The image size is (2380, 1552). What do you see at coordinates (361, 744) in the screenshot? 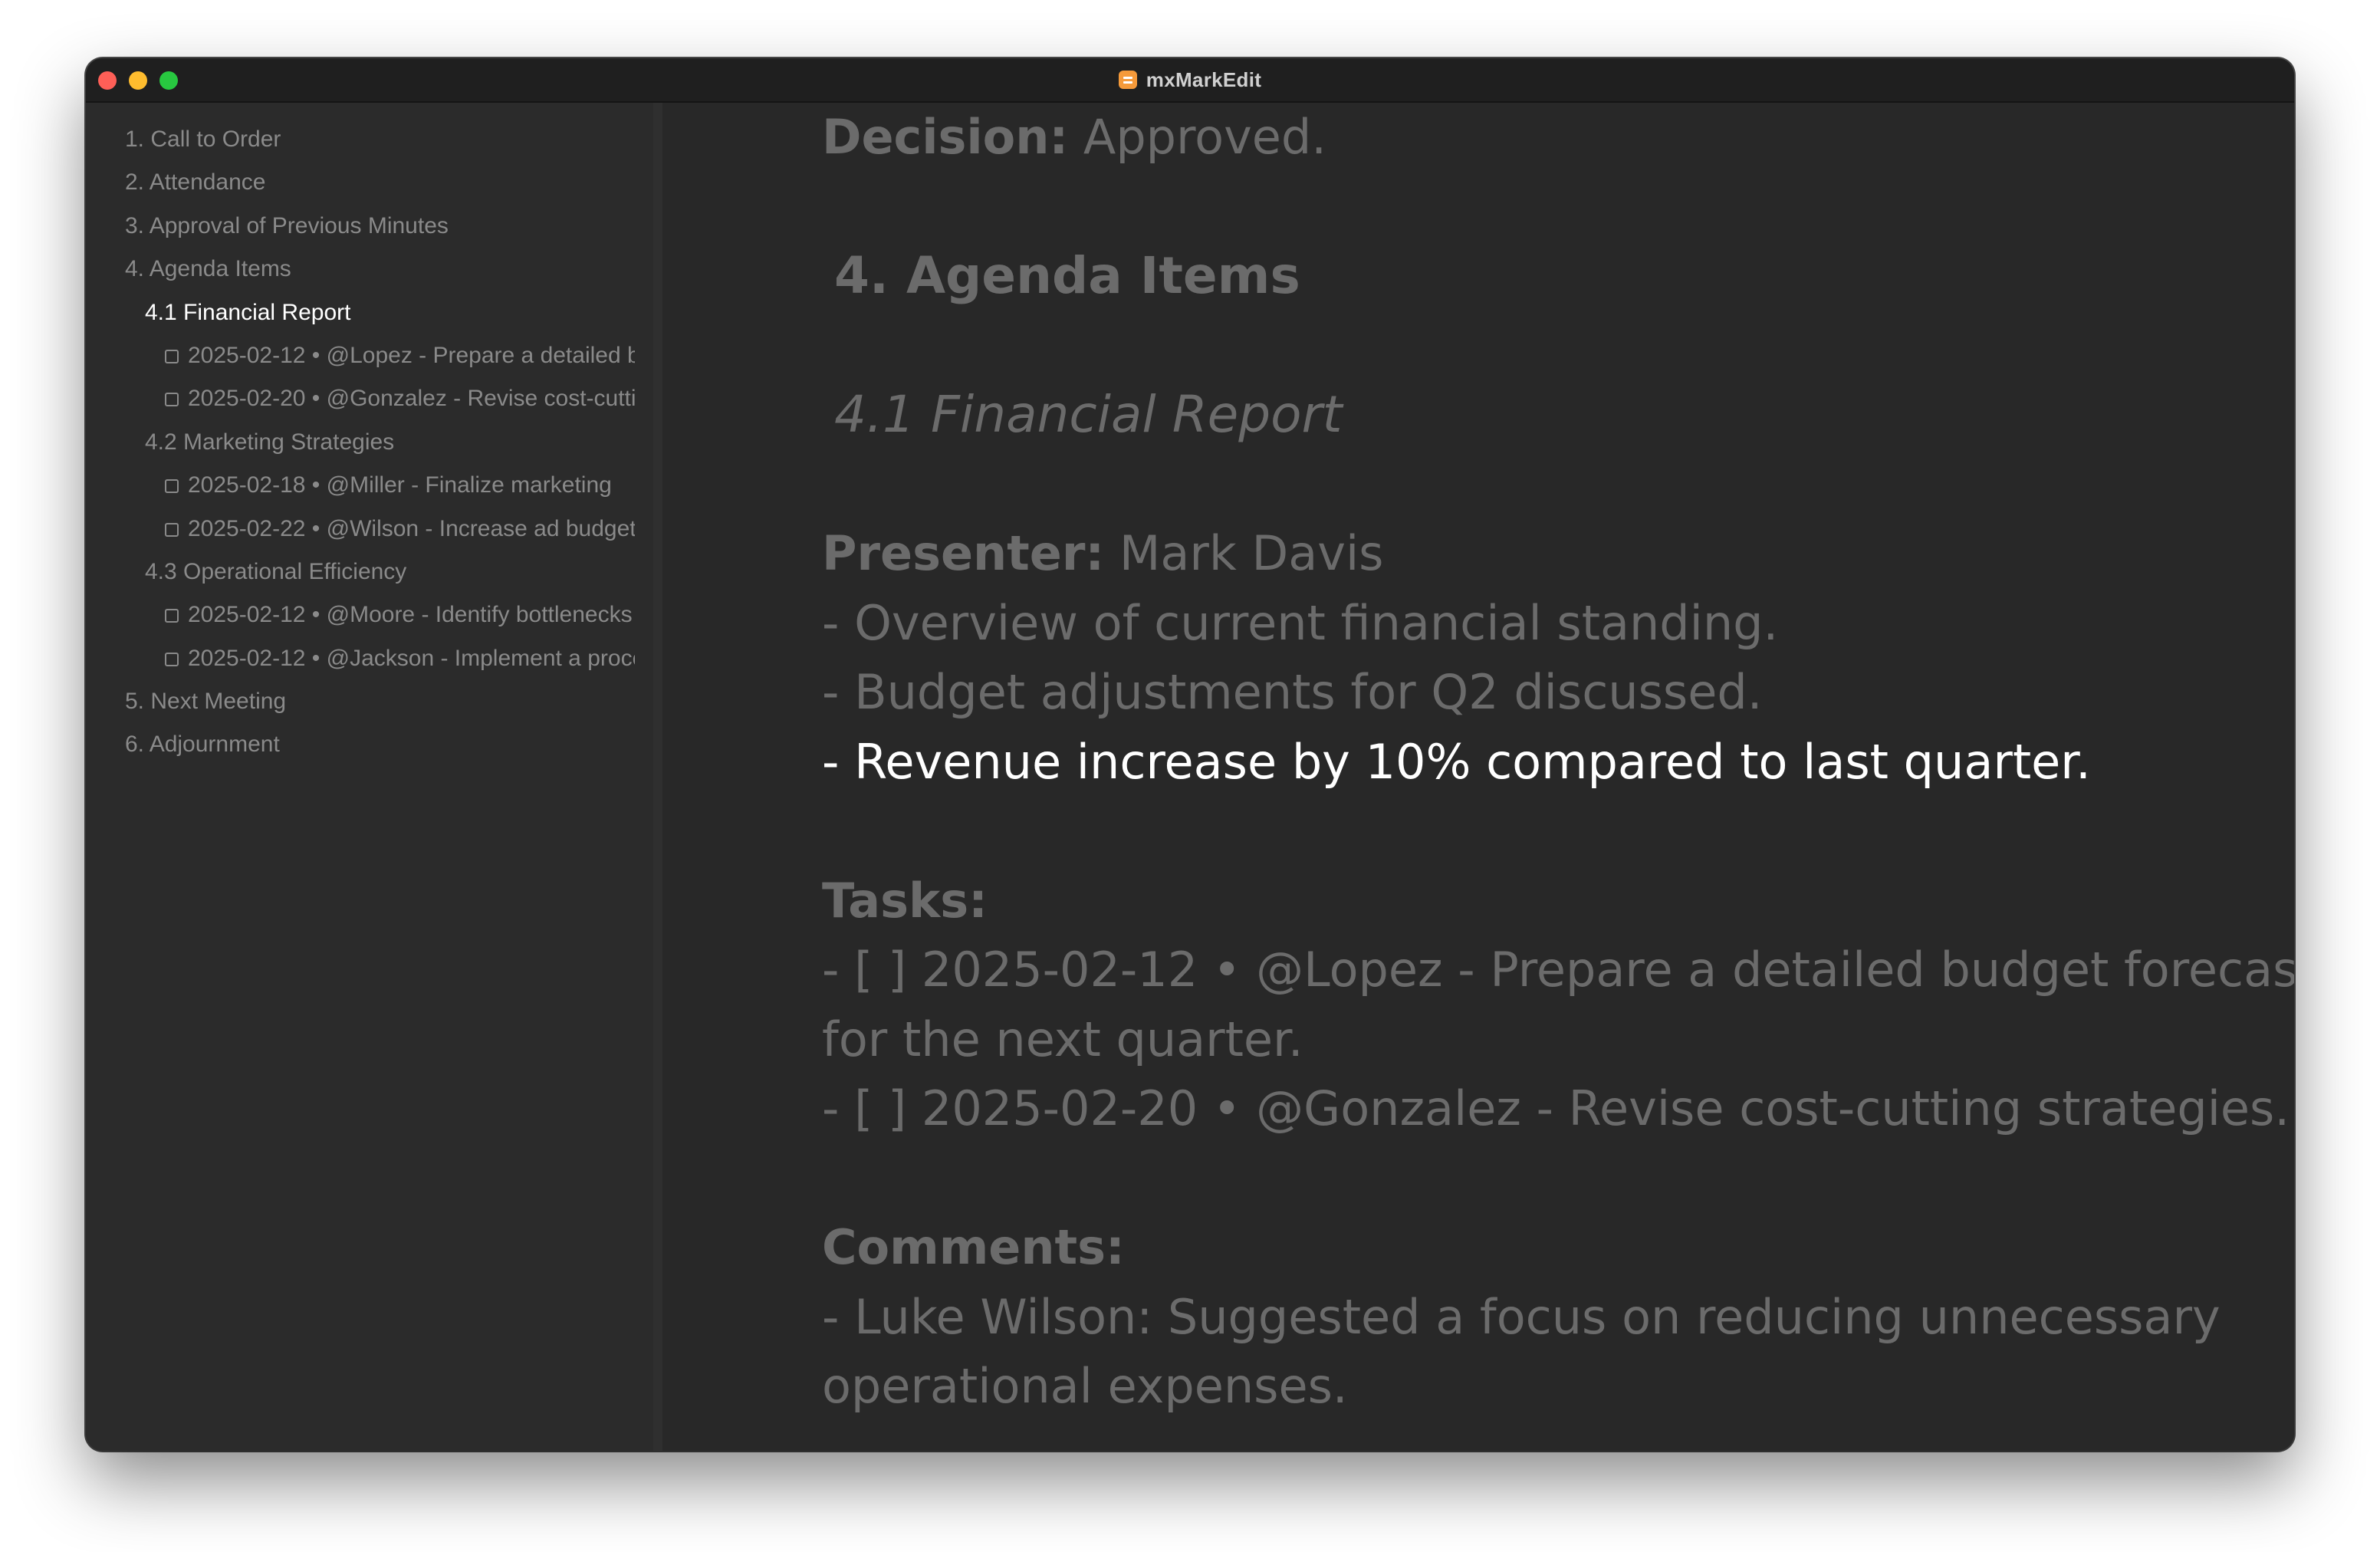
I see `outline-item-adjournment: 6. Adjournment` at bounding box center [361, 744].